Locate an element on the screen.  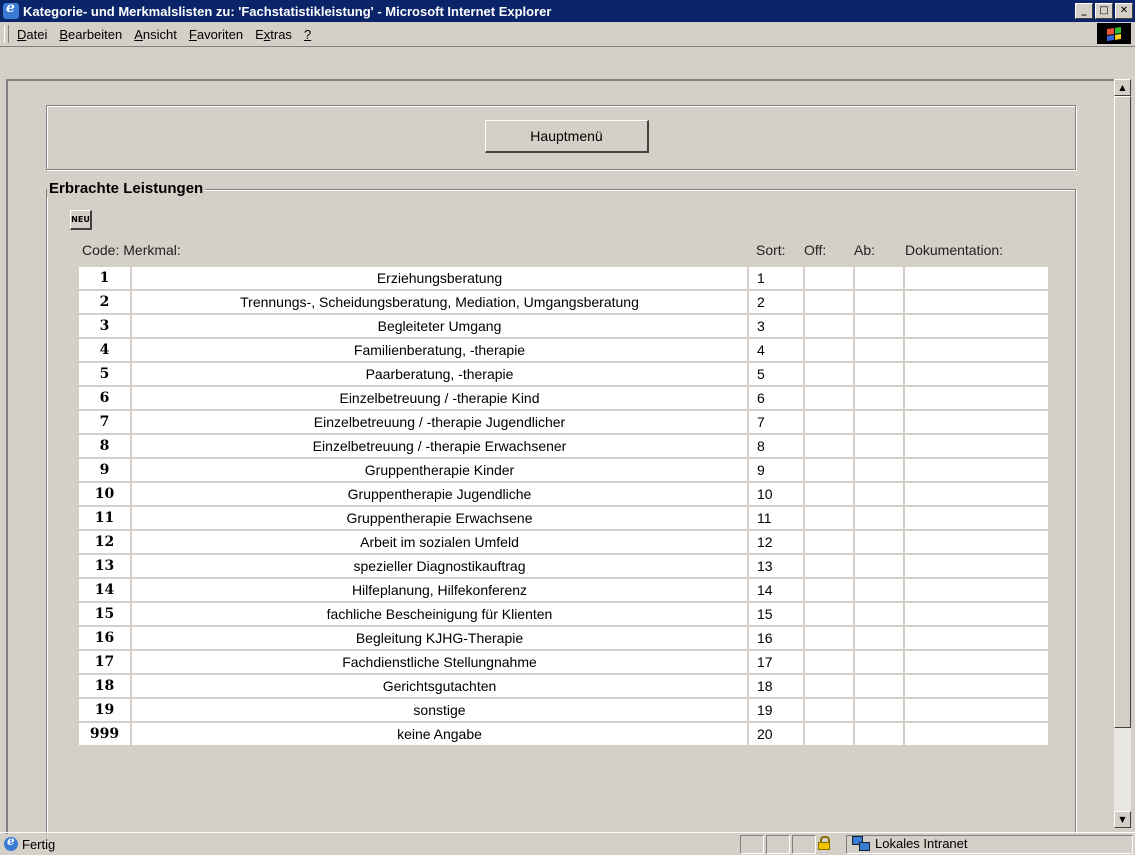
code-cell: 5 is located at coordinates (104, 374).